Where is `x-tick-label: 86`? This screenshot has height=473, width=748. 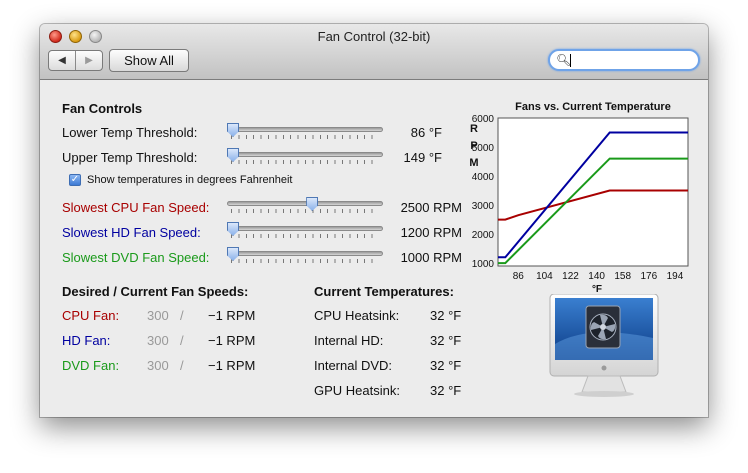
x-tick-label: 86 is located at coordinates (519, 276).